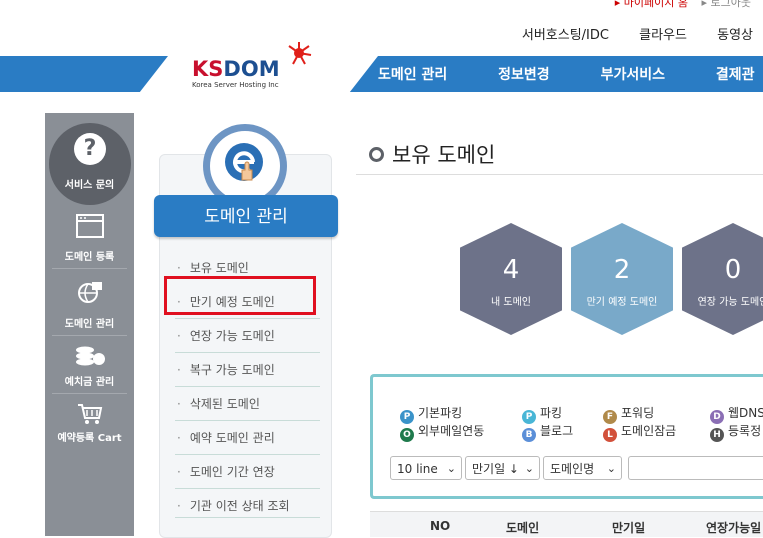 This screenshot has height=538, width=763. What do you see at coordinates (444, 155) in the screenshot?
I see `page-title-text: 보유 도메인` at bounding box center [444, 155].